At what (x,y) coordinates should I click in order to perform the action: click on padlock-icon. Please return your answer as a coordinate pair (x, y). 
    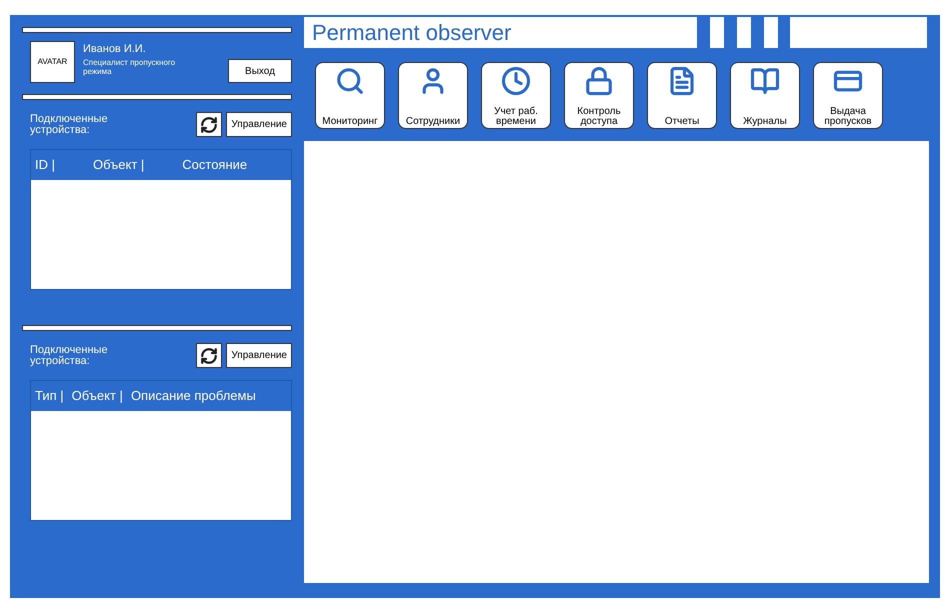
    Looking at the image, I should click on (599, 81).